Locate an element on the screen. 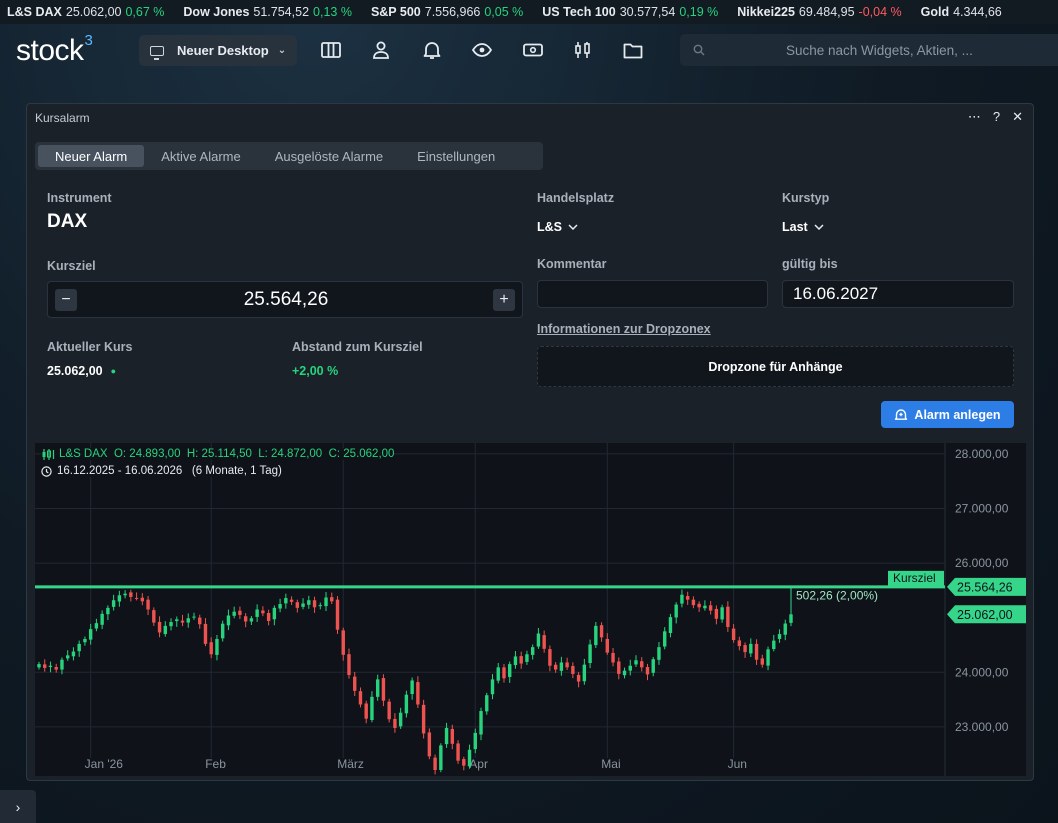  more-options-icon: ⋯ is located at coordinates (974, 117).